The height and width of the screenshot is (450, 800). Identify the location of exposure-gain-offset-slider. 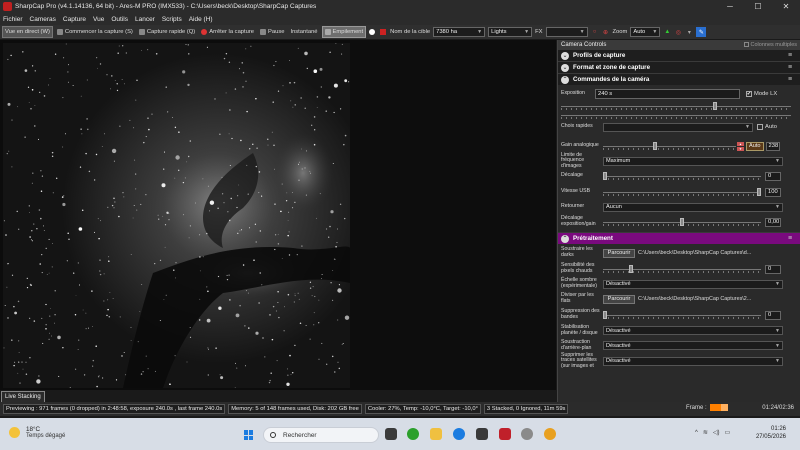
(682, 222).